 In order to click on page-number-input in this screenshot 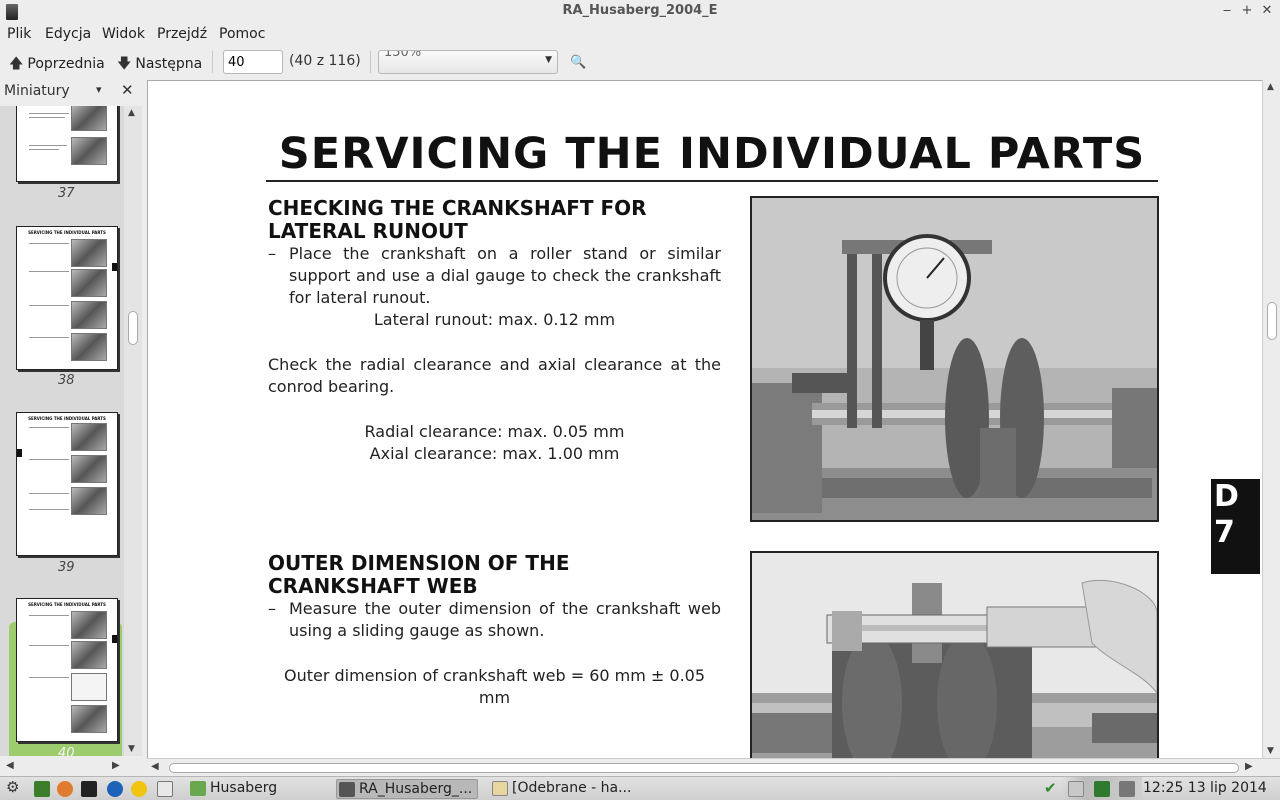, I will do `click(253, 62)`.